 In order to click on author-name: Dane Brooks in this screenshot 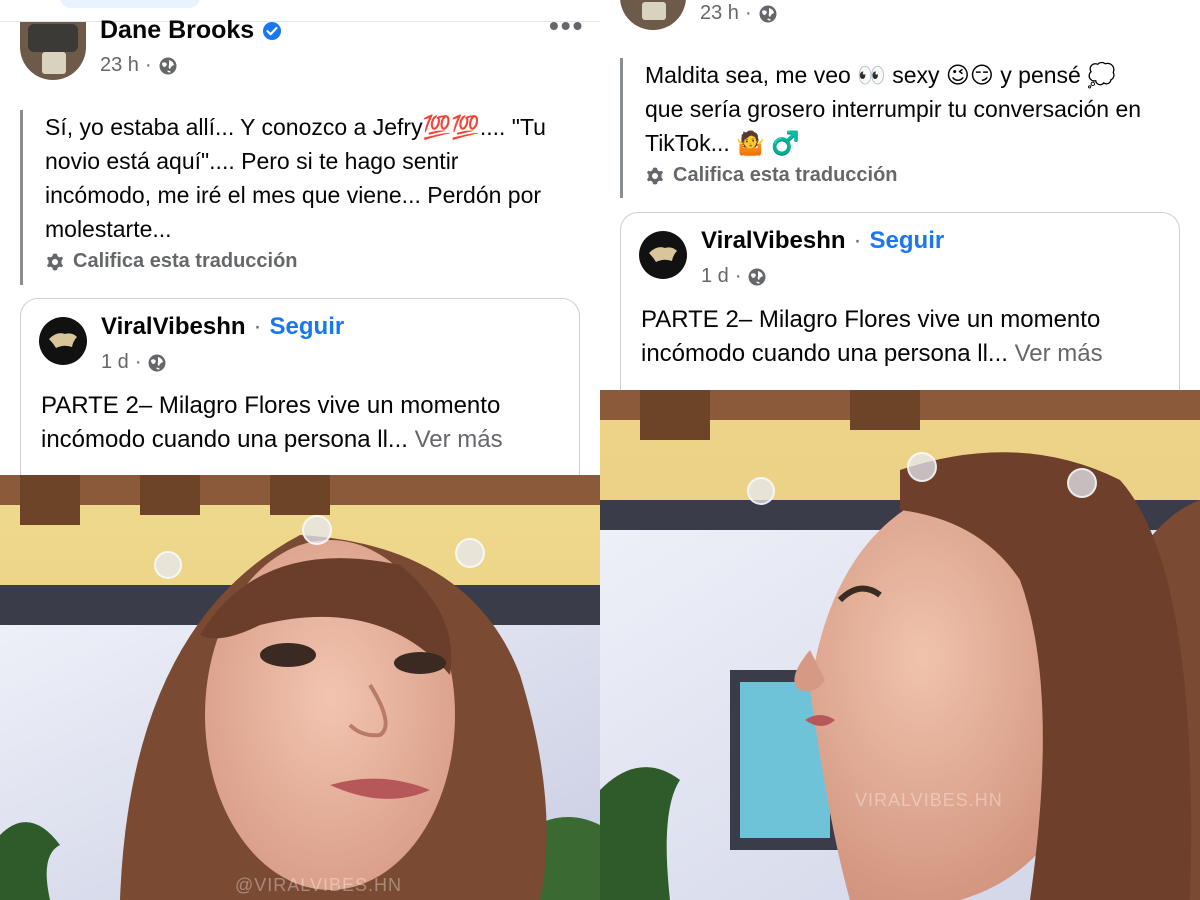, I will do `click(191, 30)`.